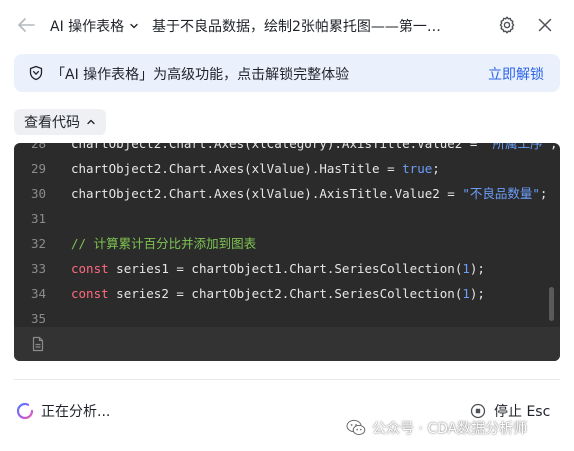 The image size is (574, 451). Describe the element at coordinates (38, 243) in the screenshot. I see `line-number: 32` at that location.